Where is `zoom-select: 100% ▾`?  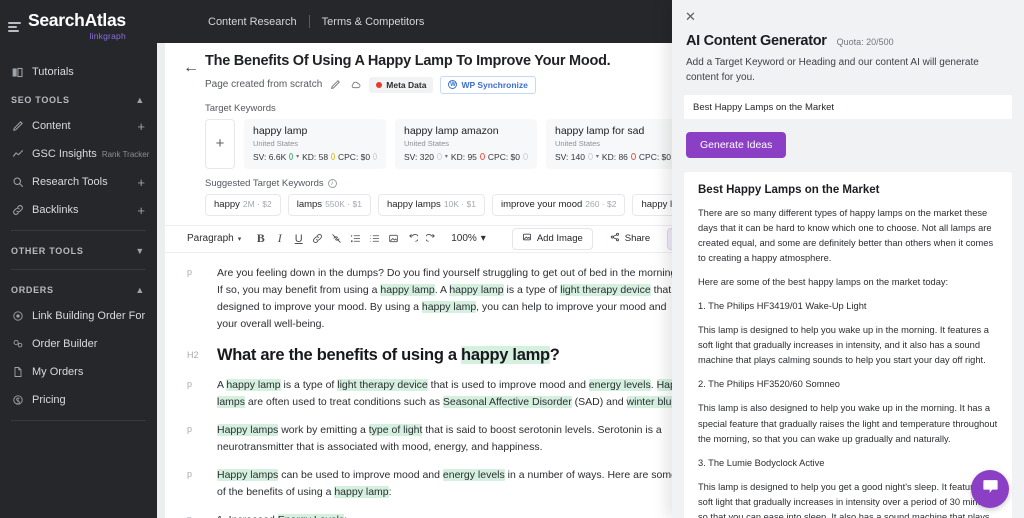
zoom-select: 100% ▾ is located at coordinates (468, 238).